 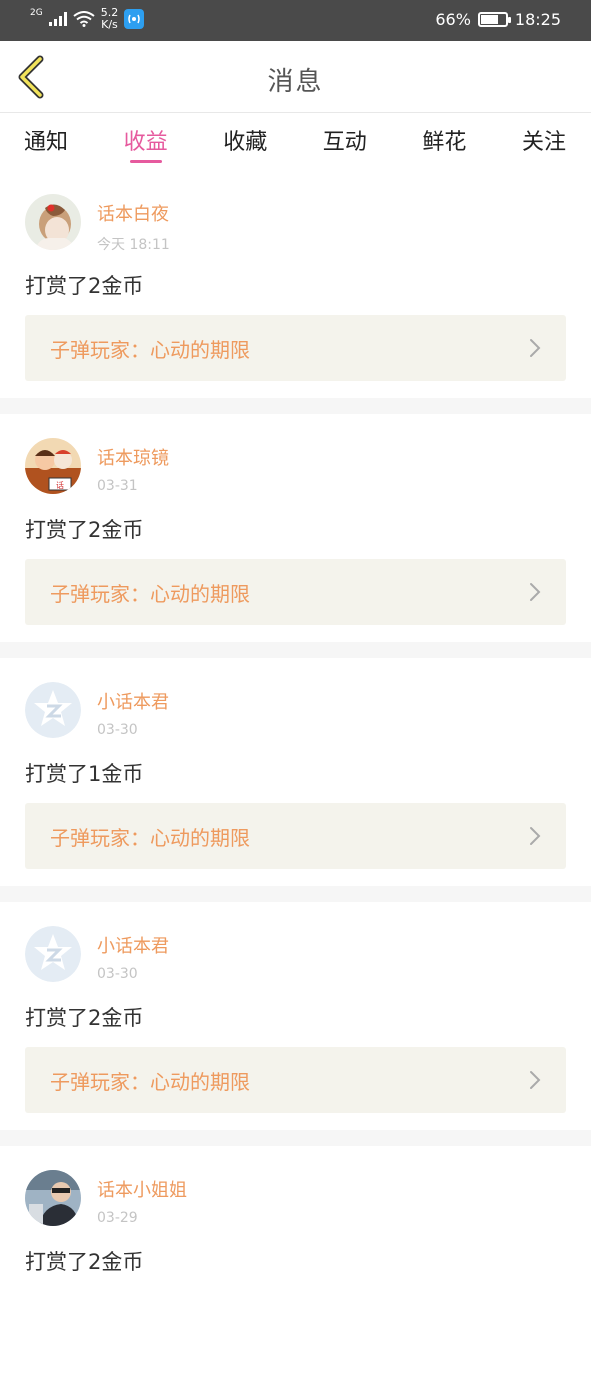 I want to click on battery-icon, so click(x=494, y=19).